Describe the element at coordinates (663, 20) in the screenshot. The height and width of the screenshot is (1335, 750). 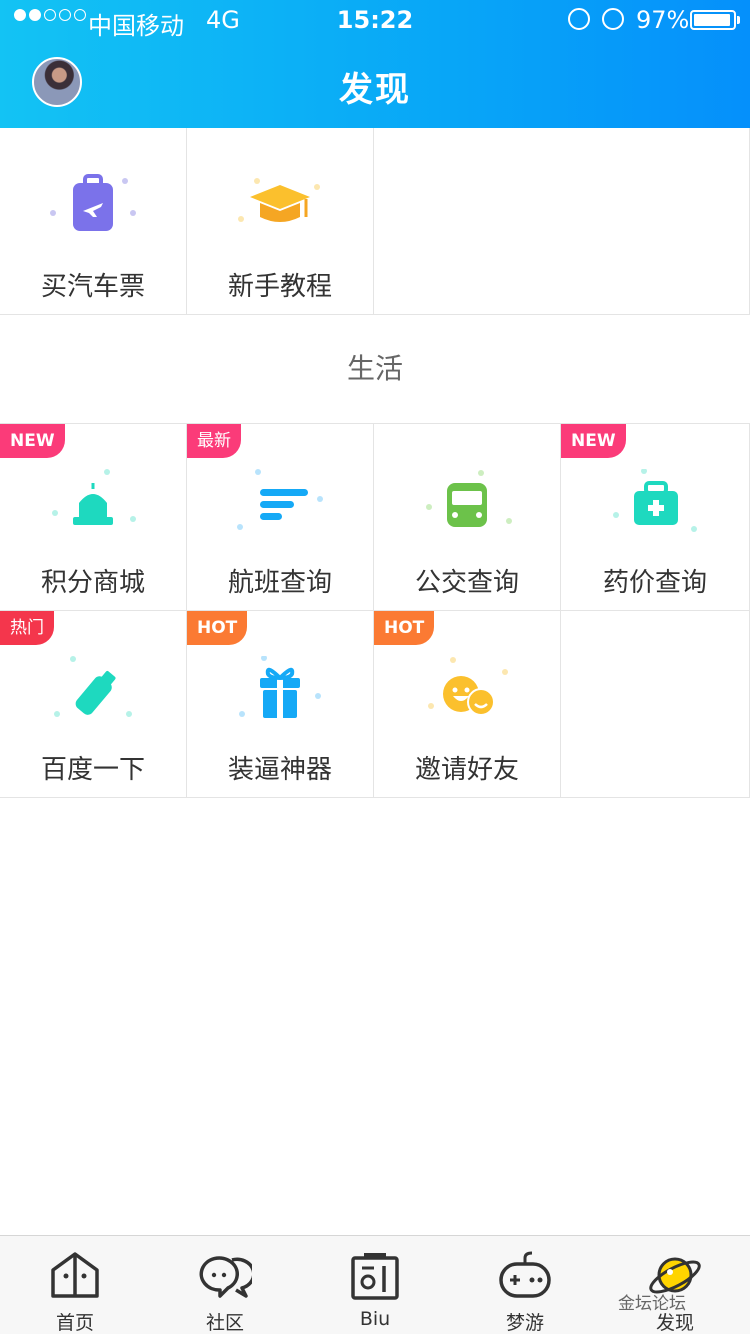
I see `battery-percent: 97%` at that location.